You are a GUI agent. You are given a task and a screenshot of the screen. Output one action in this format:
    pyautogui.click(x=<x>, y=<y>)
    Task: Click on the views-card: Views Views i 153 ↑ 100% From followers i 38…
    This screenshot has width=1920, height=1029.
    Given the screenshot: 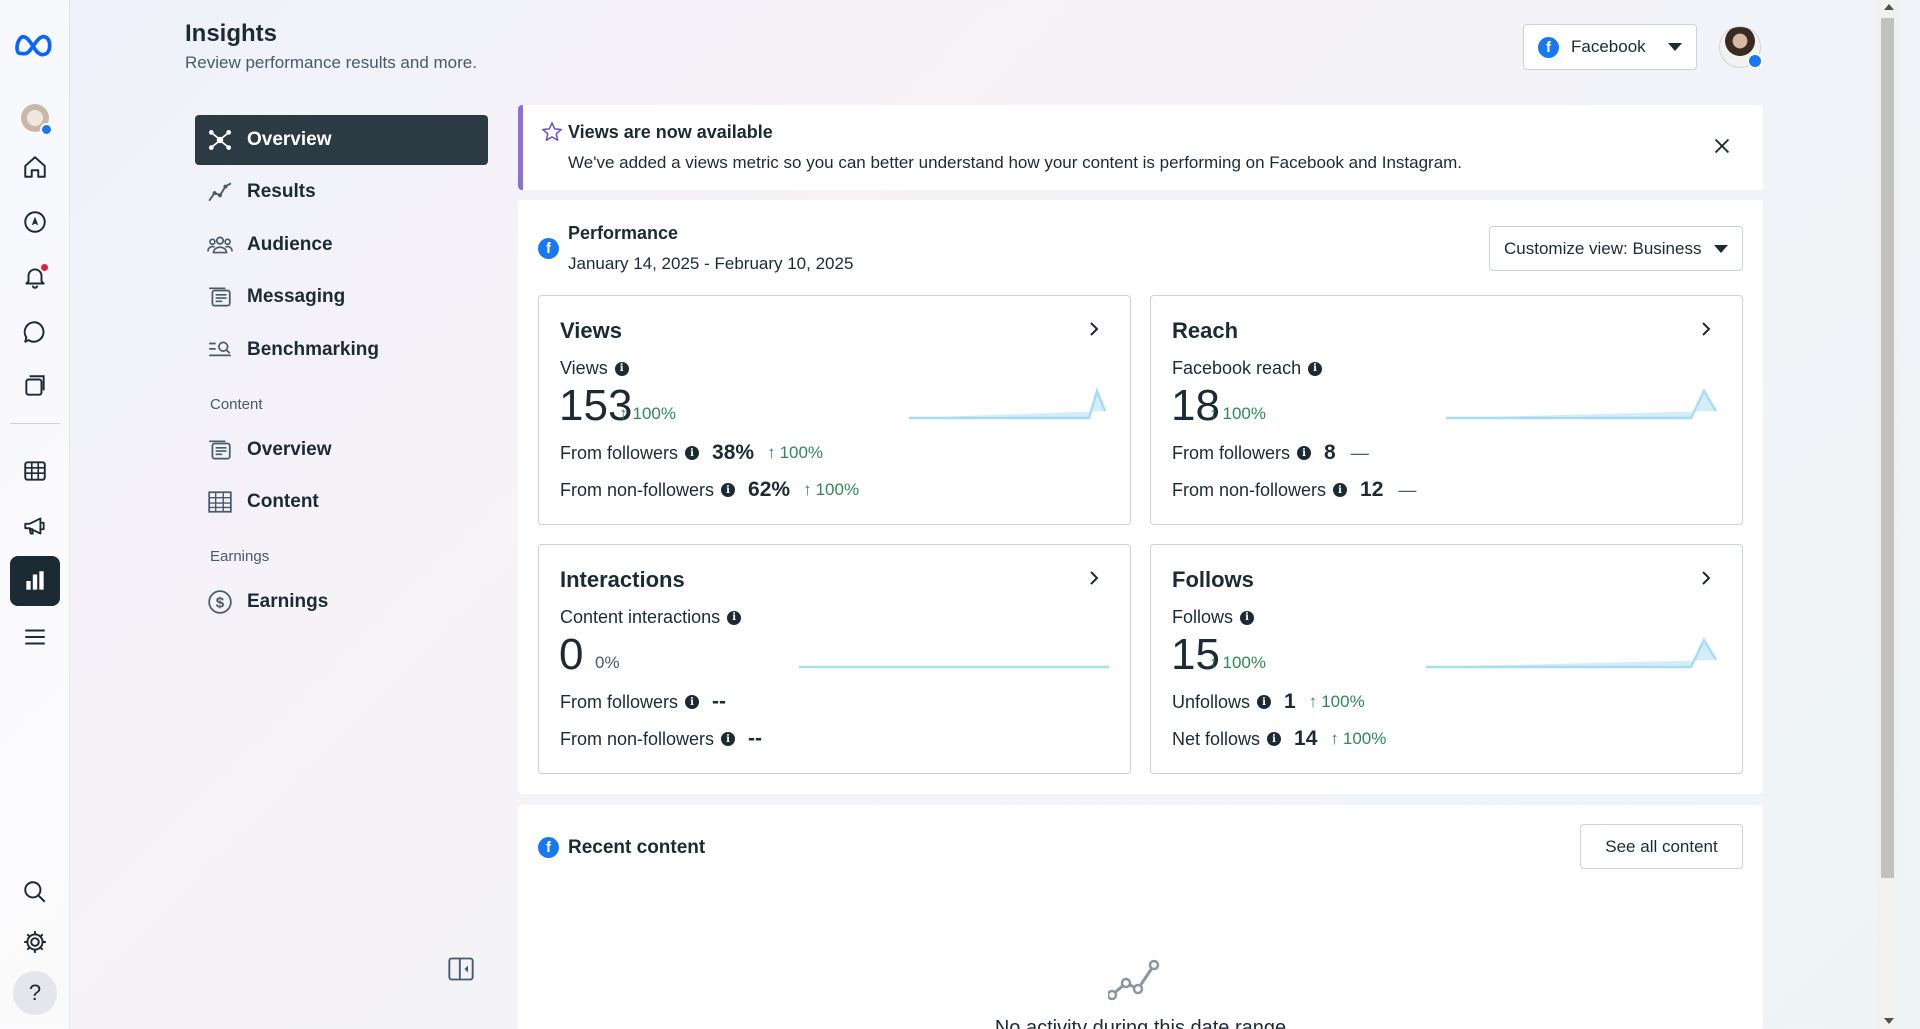 What is the action you would take?
    pyautogui.click(x=834, y=410)
    